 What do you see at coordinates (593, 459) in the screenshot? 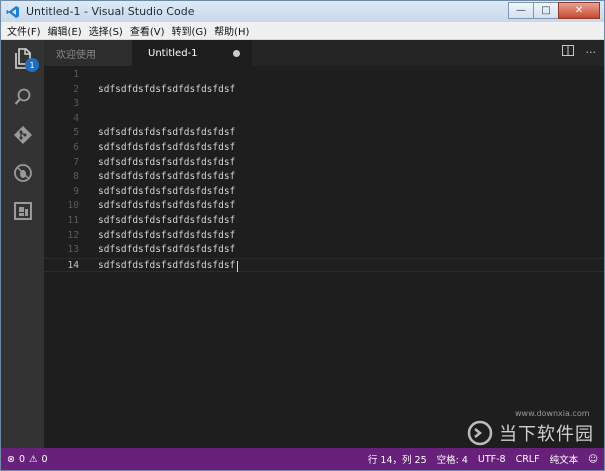
I see `feedback-icon: ☺` at bounding box center [593, 459].